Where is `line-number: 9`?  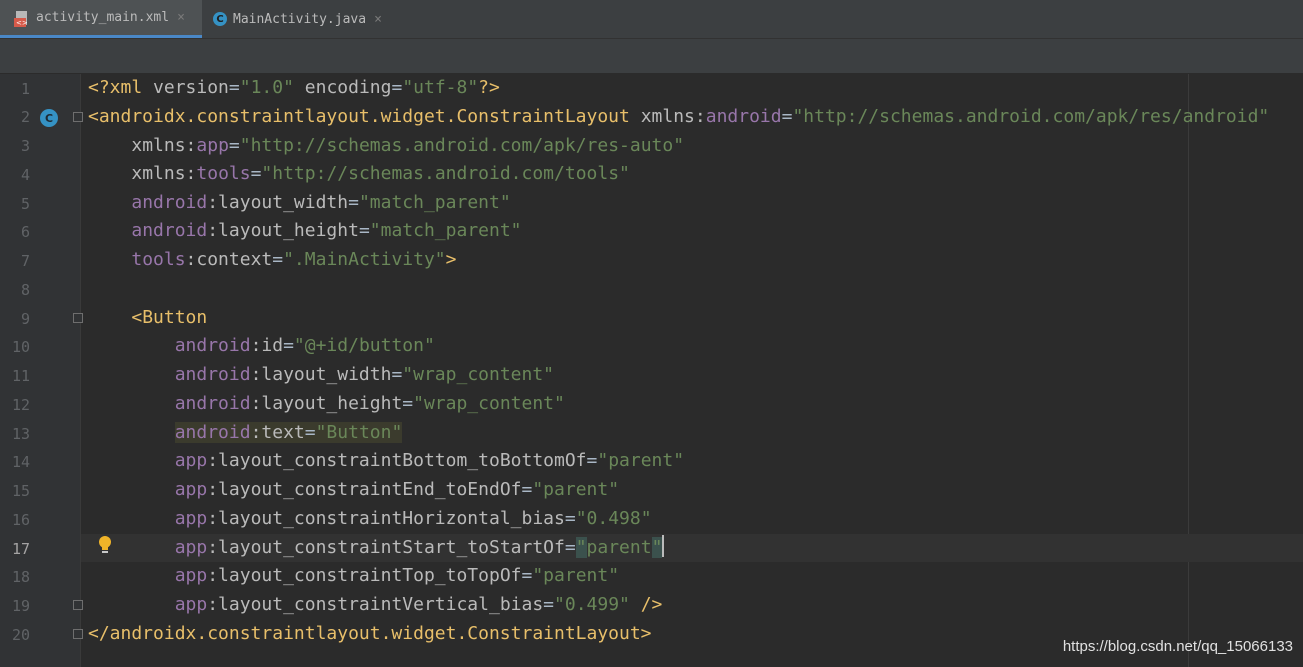 line-number: 9 is located at coordinates (25, 319).